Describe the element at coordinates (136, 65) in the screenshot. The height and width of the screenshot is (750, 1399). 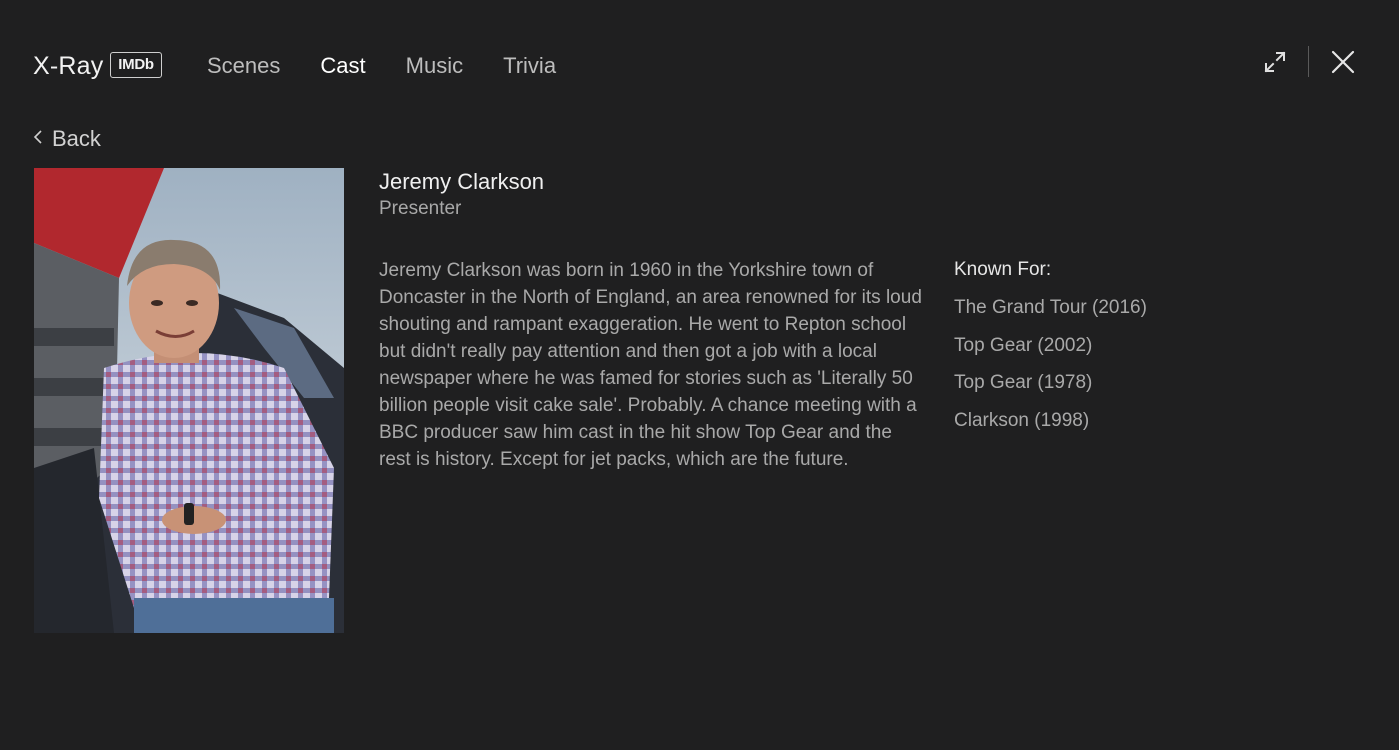
I see `imdb-logo: IMDb` at that location.